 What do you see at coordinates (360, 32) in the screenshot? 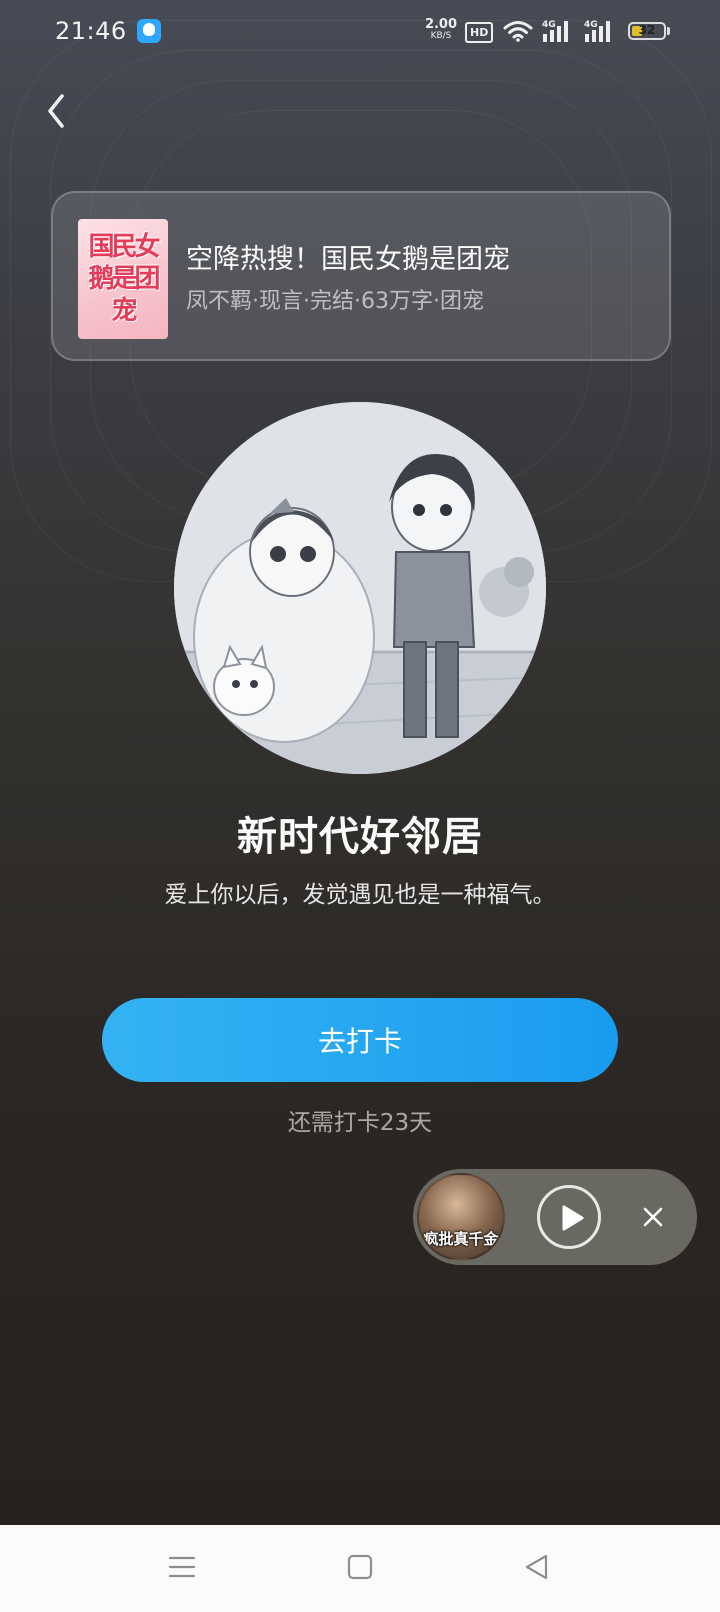
I see `status-bar: 21:46 2.00 KB/S HD 4G 4G 32` at bounding box center [360, 32].